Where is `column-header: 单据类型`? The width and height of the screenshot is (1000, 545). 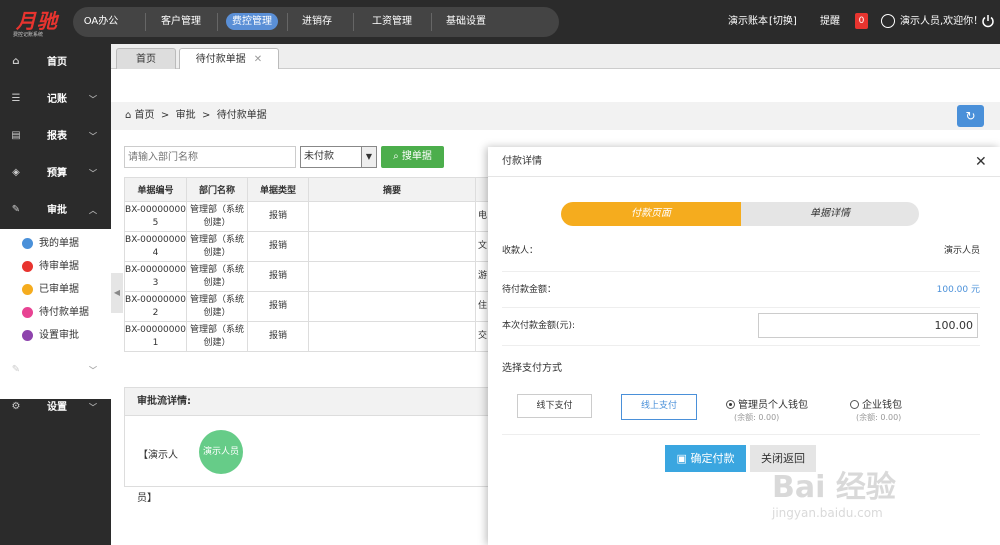 column-header: 单据类型 is located at coordinates (278, 189).